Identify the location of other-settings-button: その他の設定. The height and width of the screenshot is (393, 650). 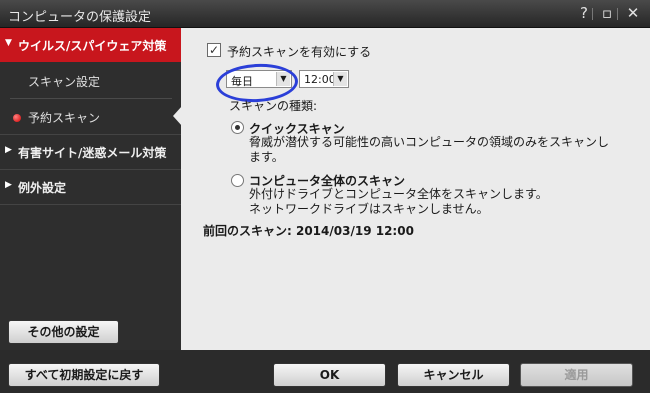
(63, 332).